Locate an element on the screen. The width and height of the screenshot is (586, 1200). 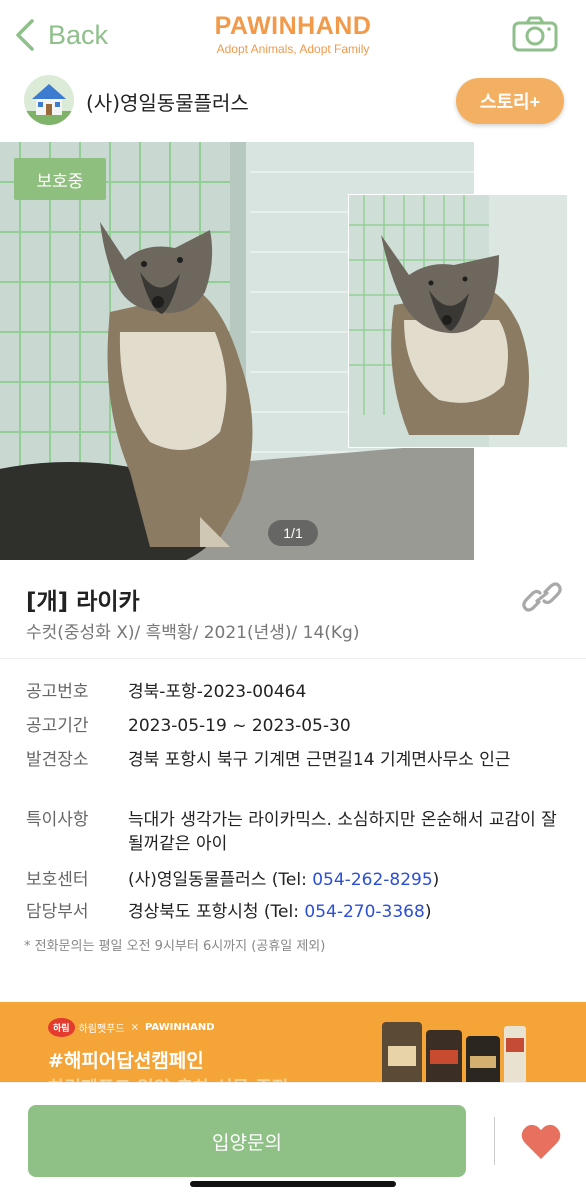
home-indicator is located at coordinates (293, 1184).